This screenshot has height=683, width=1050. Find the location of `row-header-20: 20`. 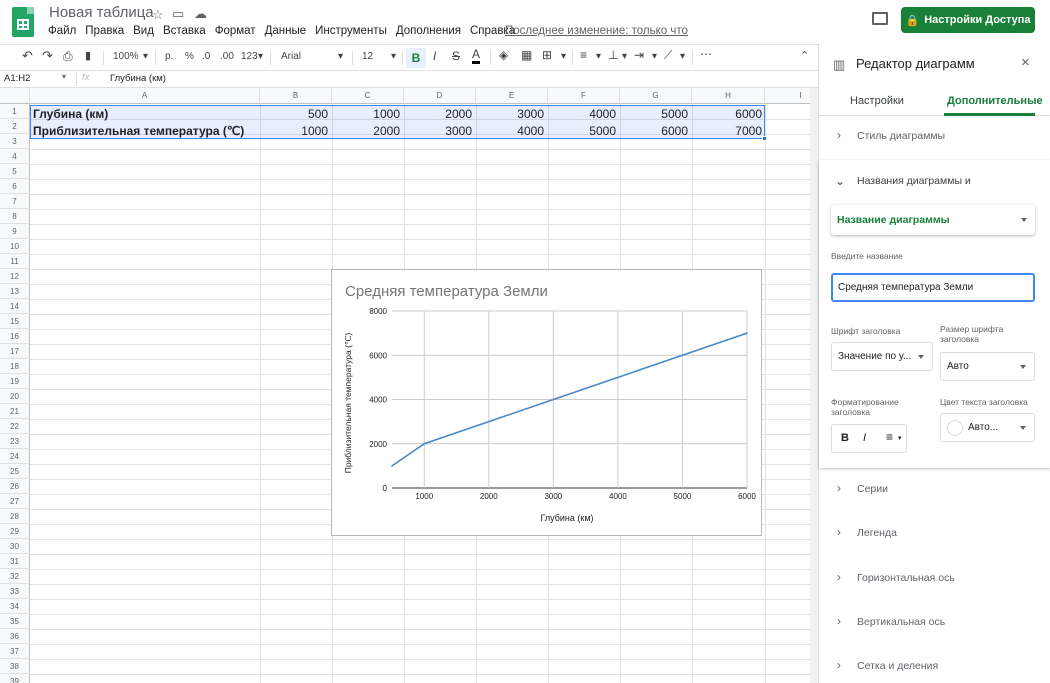

row-header-20: 20 is located at coordinates (15, 396).